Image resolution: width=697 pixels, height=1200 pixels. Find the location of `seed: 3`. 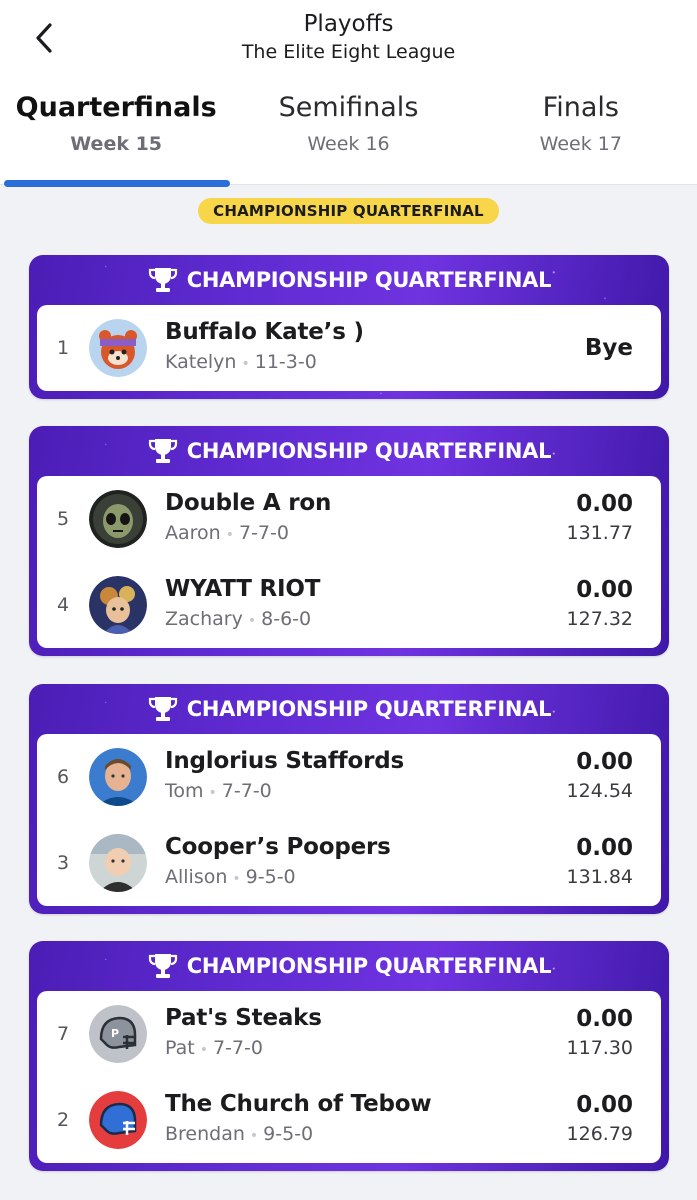

seed: 3 is located at coordinates (63, 863).